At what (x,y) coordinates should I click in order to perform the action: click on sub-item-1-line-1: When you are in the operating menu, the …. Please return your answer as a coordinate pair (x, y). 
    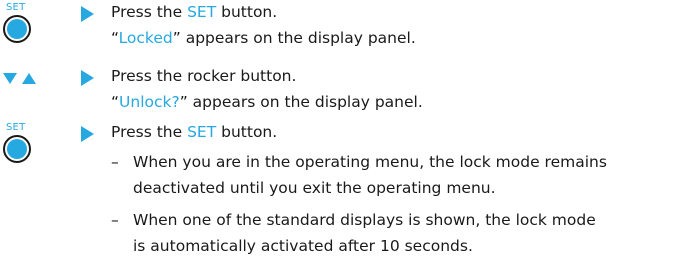
    Looking at the image, I should click on (370, 162).